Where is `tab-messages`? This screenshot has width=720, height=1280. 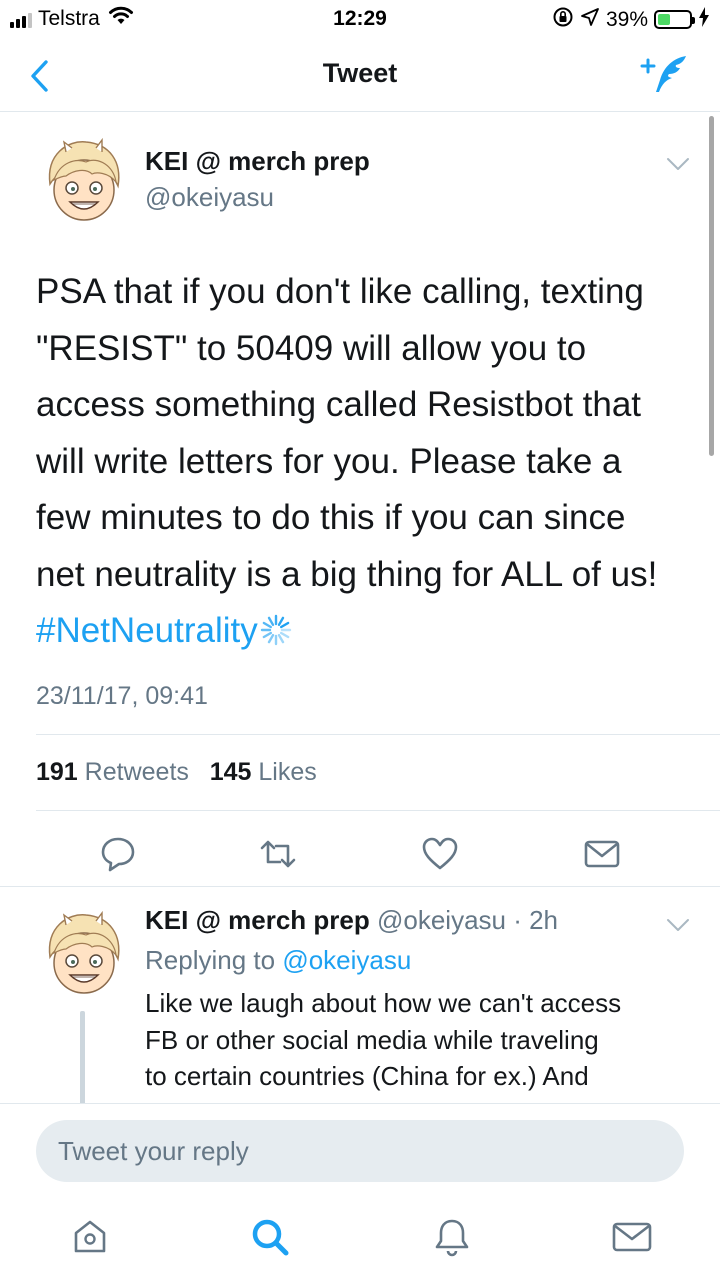
tab-messages is located at coordinates (632, 1237).